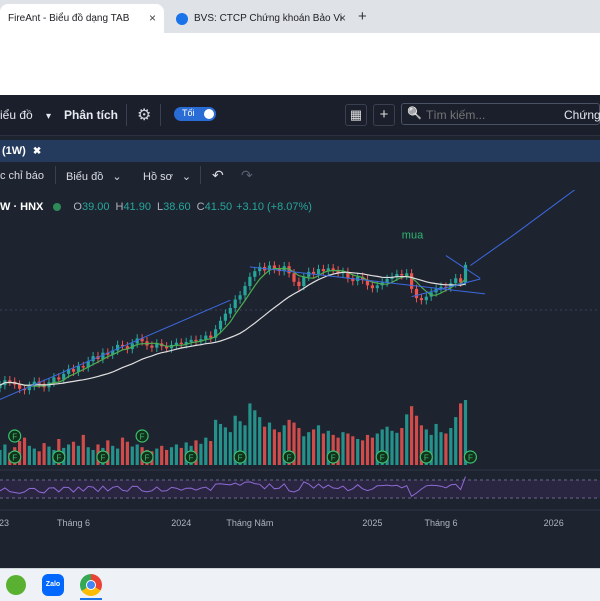  Describe the element at coordinates (82, 18) in the screenshot. I see `browser-tab-fireant: FireAnt - Biểu đồ dạng TAB ×` at that location.